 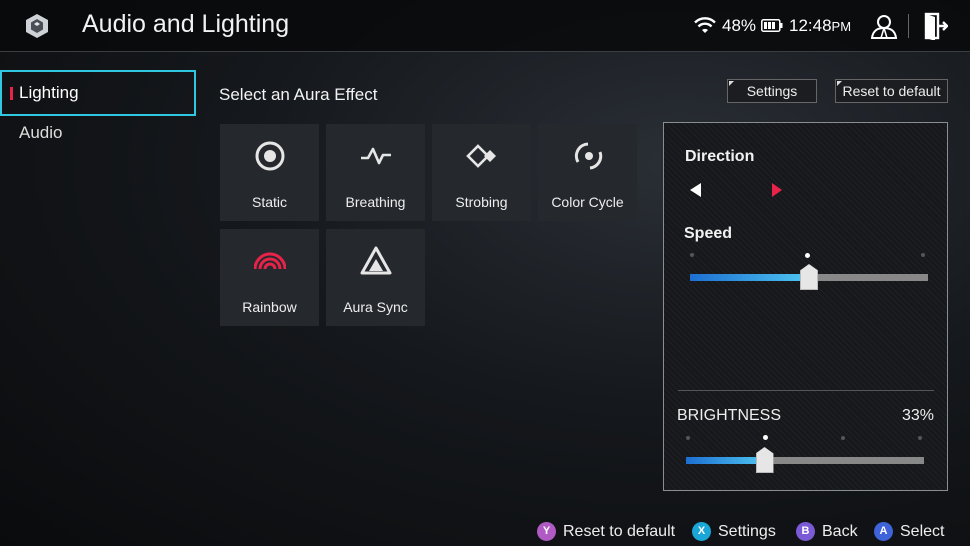 I want to click on strobing-icon, so click(x=481, y=156).